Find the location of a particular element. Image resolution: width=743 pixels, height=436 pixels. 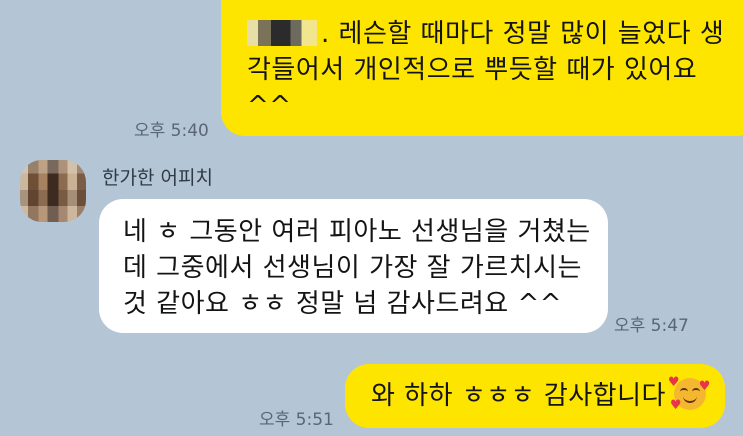

message-timestamp: 오후 5:47 is located at coordinates (651, 326).